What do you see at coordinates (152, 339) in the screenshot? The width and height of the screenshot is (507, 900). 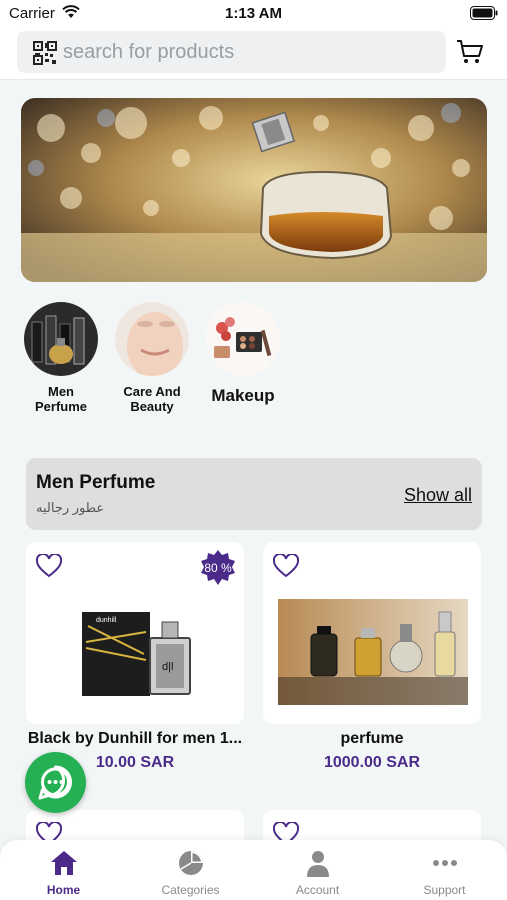 I see `care-beauty-thumbnail` at bounding box center [152, 339].